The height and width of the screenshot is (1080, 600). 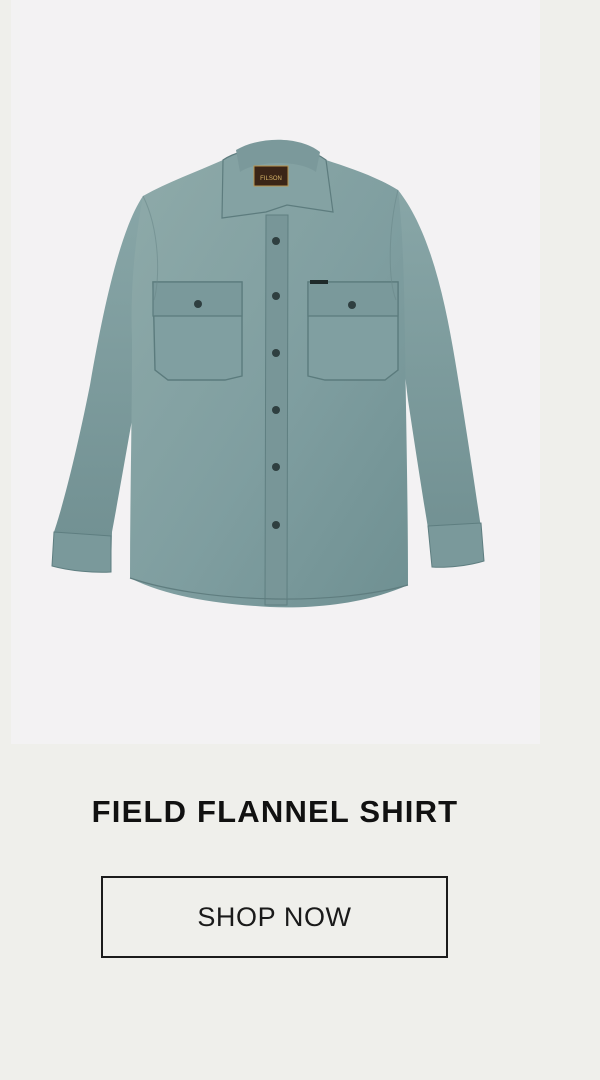 I want to click on right-cuff, so click(x=456, y=545).